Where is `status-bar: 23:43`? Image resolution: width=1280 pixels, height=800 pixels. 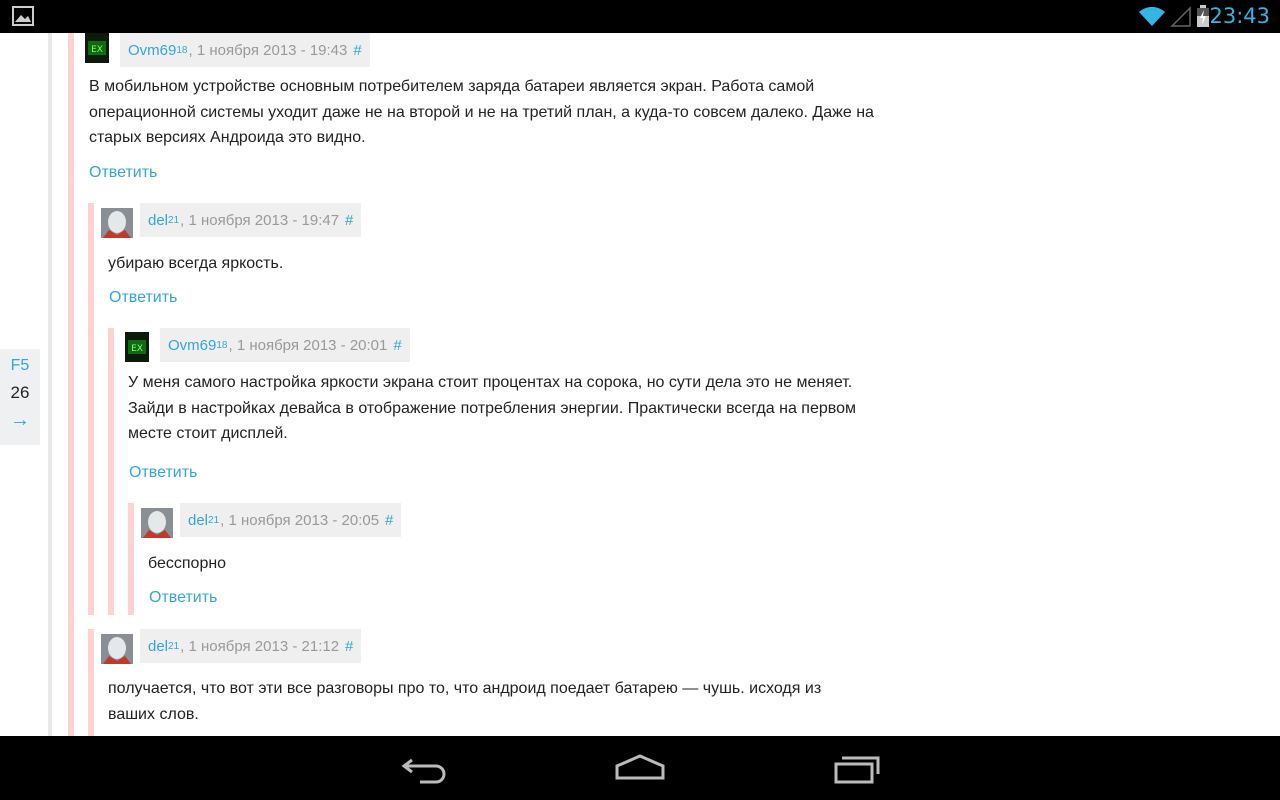
status-bar: 23:43 is located at coordinates (640, 16).